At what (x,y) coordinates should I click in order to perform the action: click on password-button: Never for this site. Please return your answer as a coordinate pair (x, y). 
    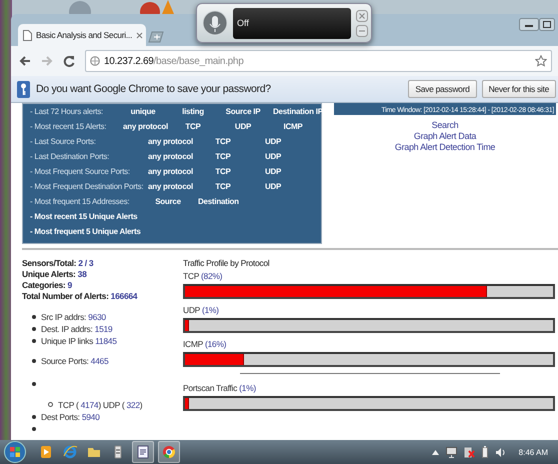
    Looking at the image, I should click on (519, 89).